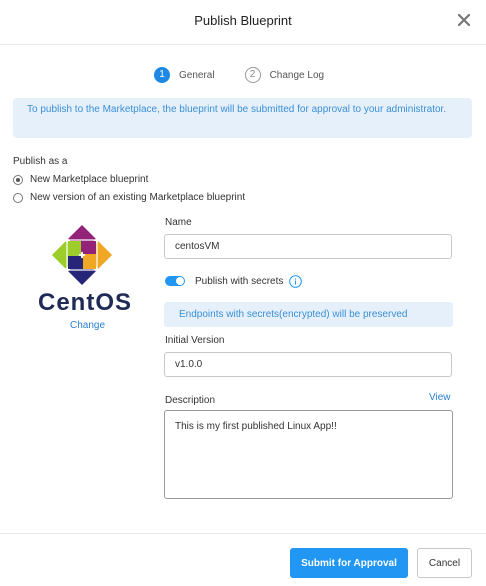  Describe the element at coordinates (195, 340) in the screenshot. I see `version-label: Initial Version` at that location.